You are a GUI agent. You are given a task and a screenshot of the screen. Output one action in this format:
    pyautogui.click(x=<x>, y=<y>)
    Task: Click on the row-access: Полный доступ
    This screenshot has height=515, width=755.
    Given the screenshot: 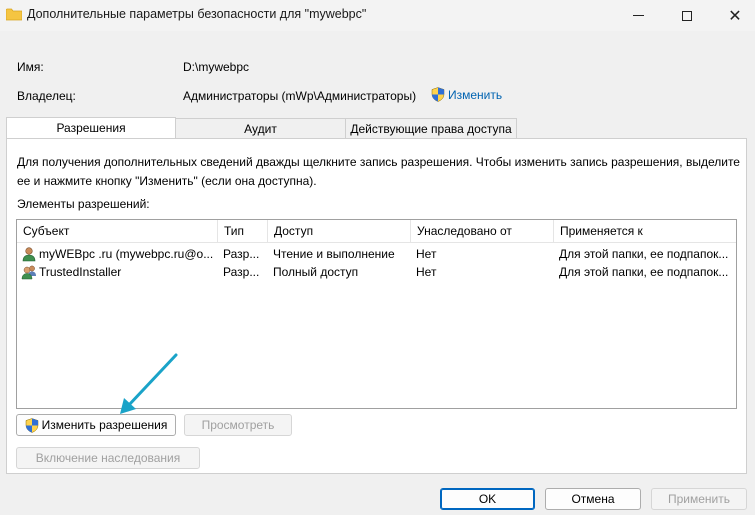 What is the action you would take?
    pyautogui.click(x=316, y=272)
    